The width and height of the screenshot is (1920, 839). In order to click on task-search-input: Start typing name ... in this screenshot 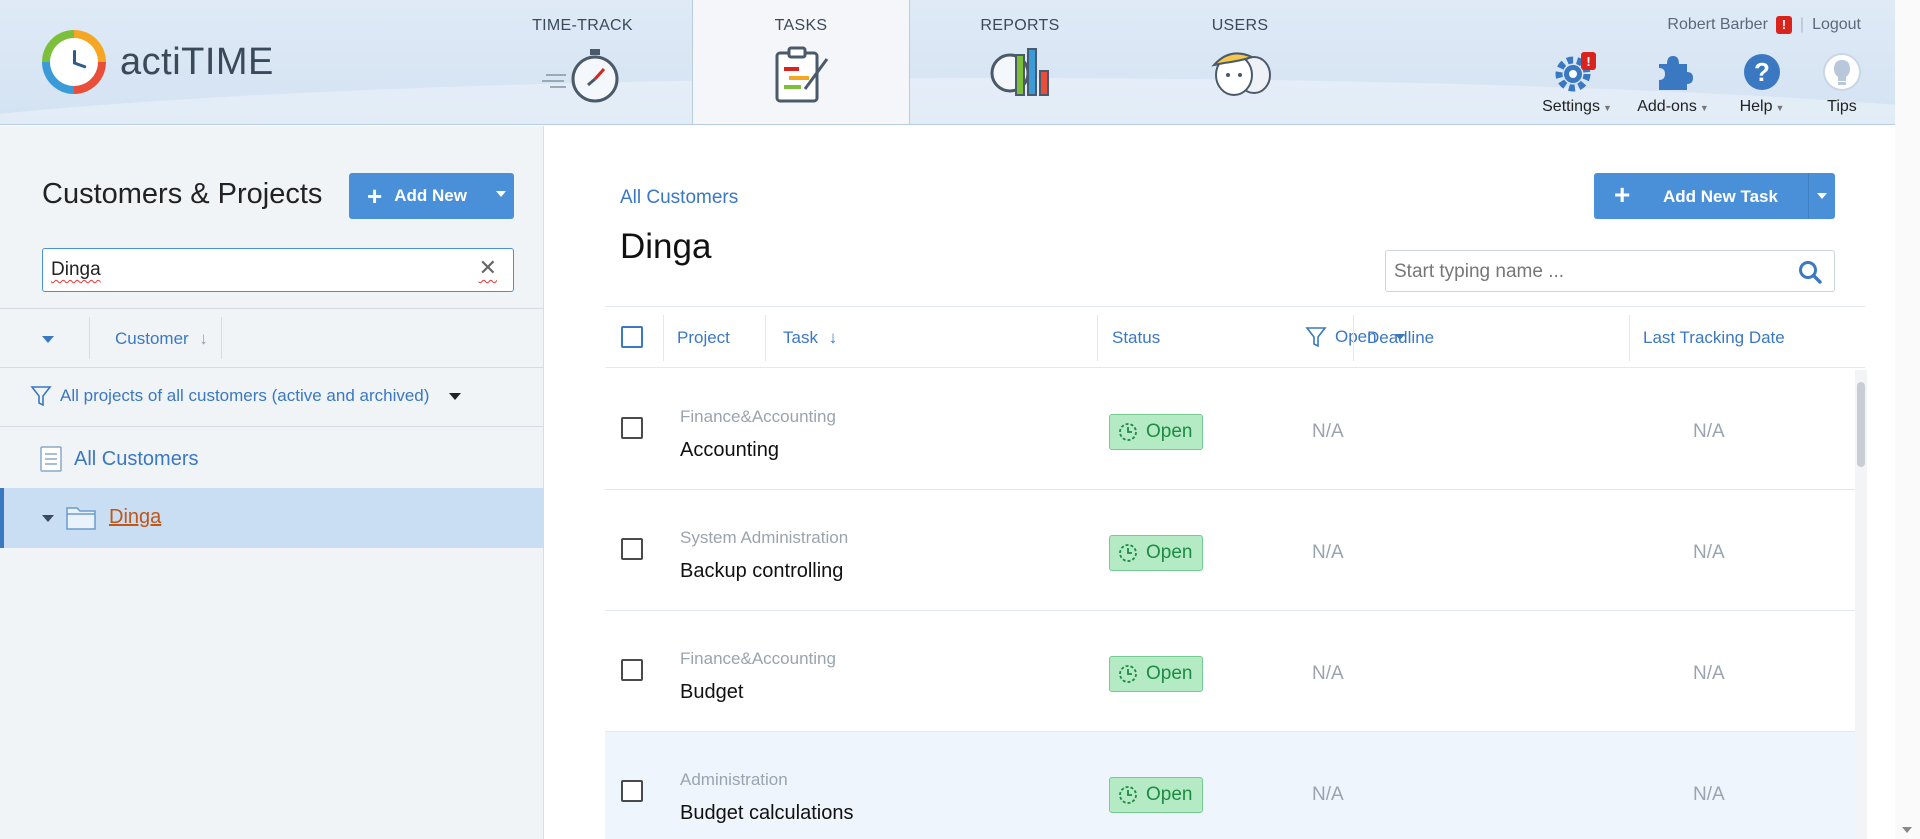, I will do `click(1610, 271)`.